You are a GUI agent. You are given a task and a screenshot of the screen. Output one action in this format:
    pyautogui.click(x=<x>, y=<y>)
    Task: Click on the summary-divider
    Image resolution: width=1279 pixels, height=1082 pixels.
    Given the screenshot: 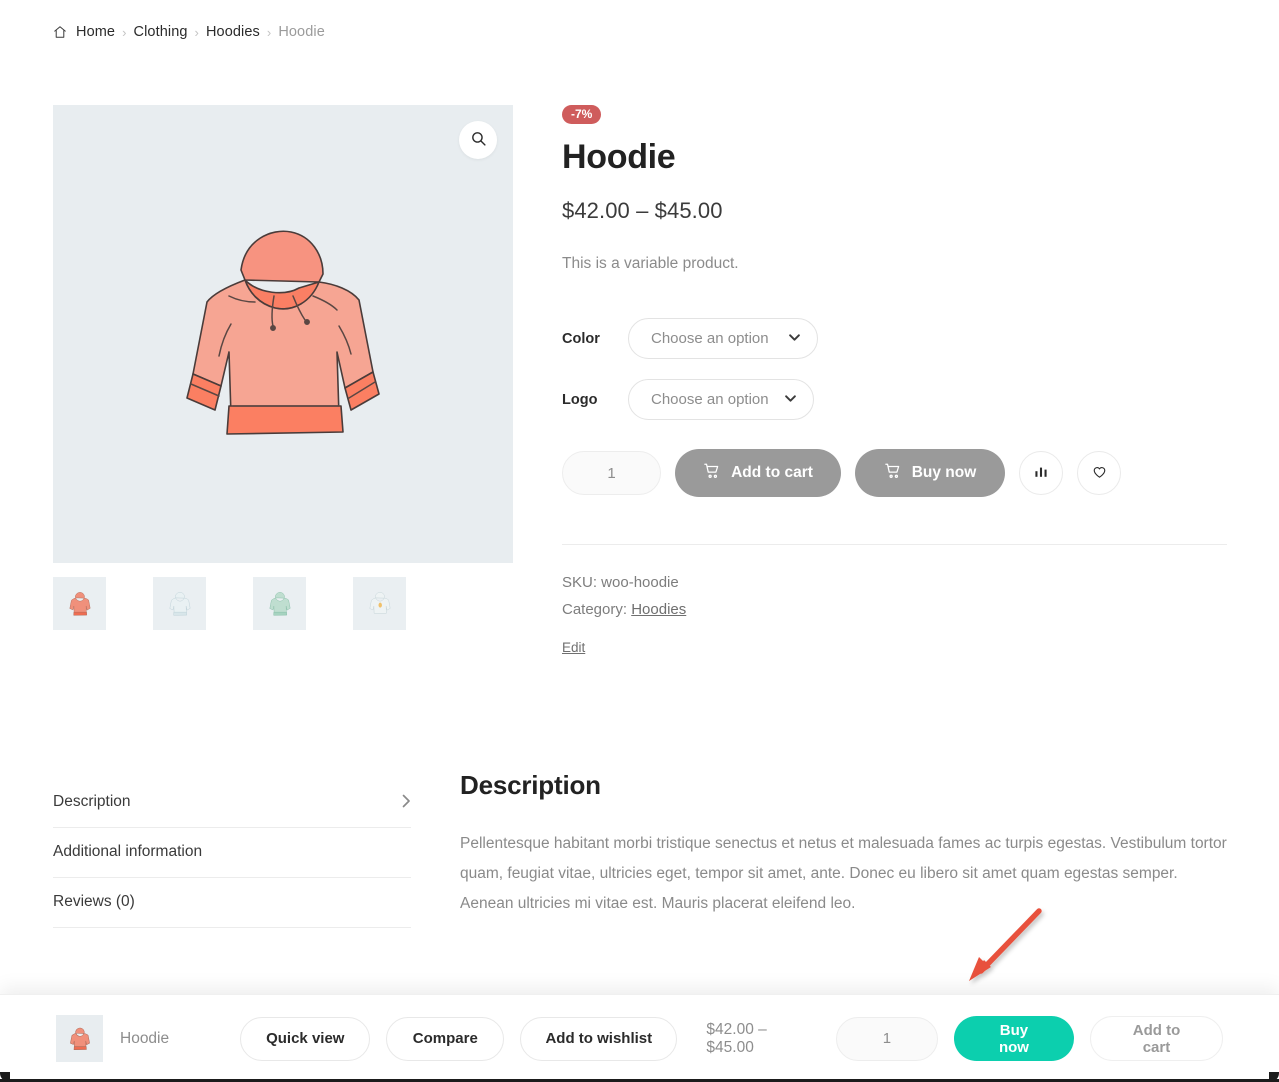 What is the action you would take?
    pyautogui.click(x=894, y=545)
    